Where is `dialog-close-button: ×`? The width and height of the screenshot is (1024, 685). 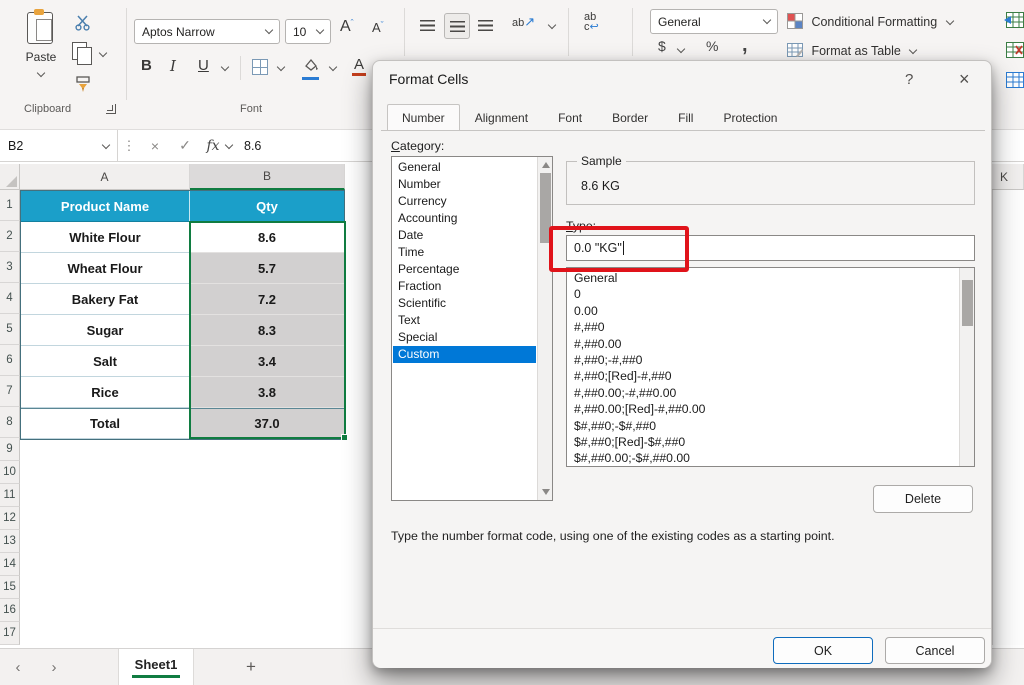 dialog-close-button: × is located at coordinates (964, 79).